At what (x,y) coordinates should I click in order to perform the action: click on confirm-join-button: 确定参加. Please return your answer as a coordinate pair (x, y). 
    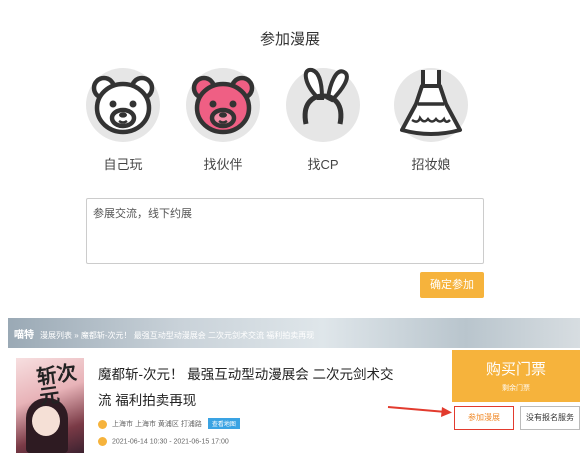
    Looking at the image, I should click on (452, 285).